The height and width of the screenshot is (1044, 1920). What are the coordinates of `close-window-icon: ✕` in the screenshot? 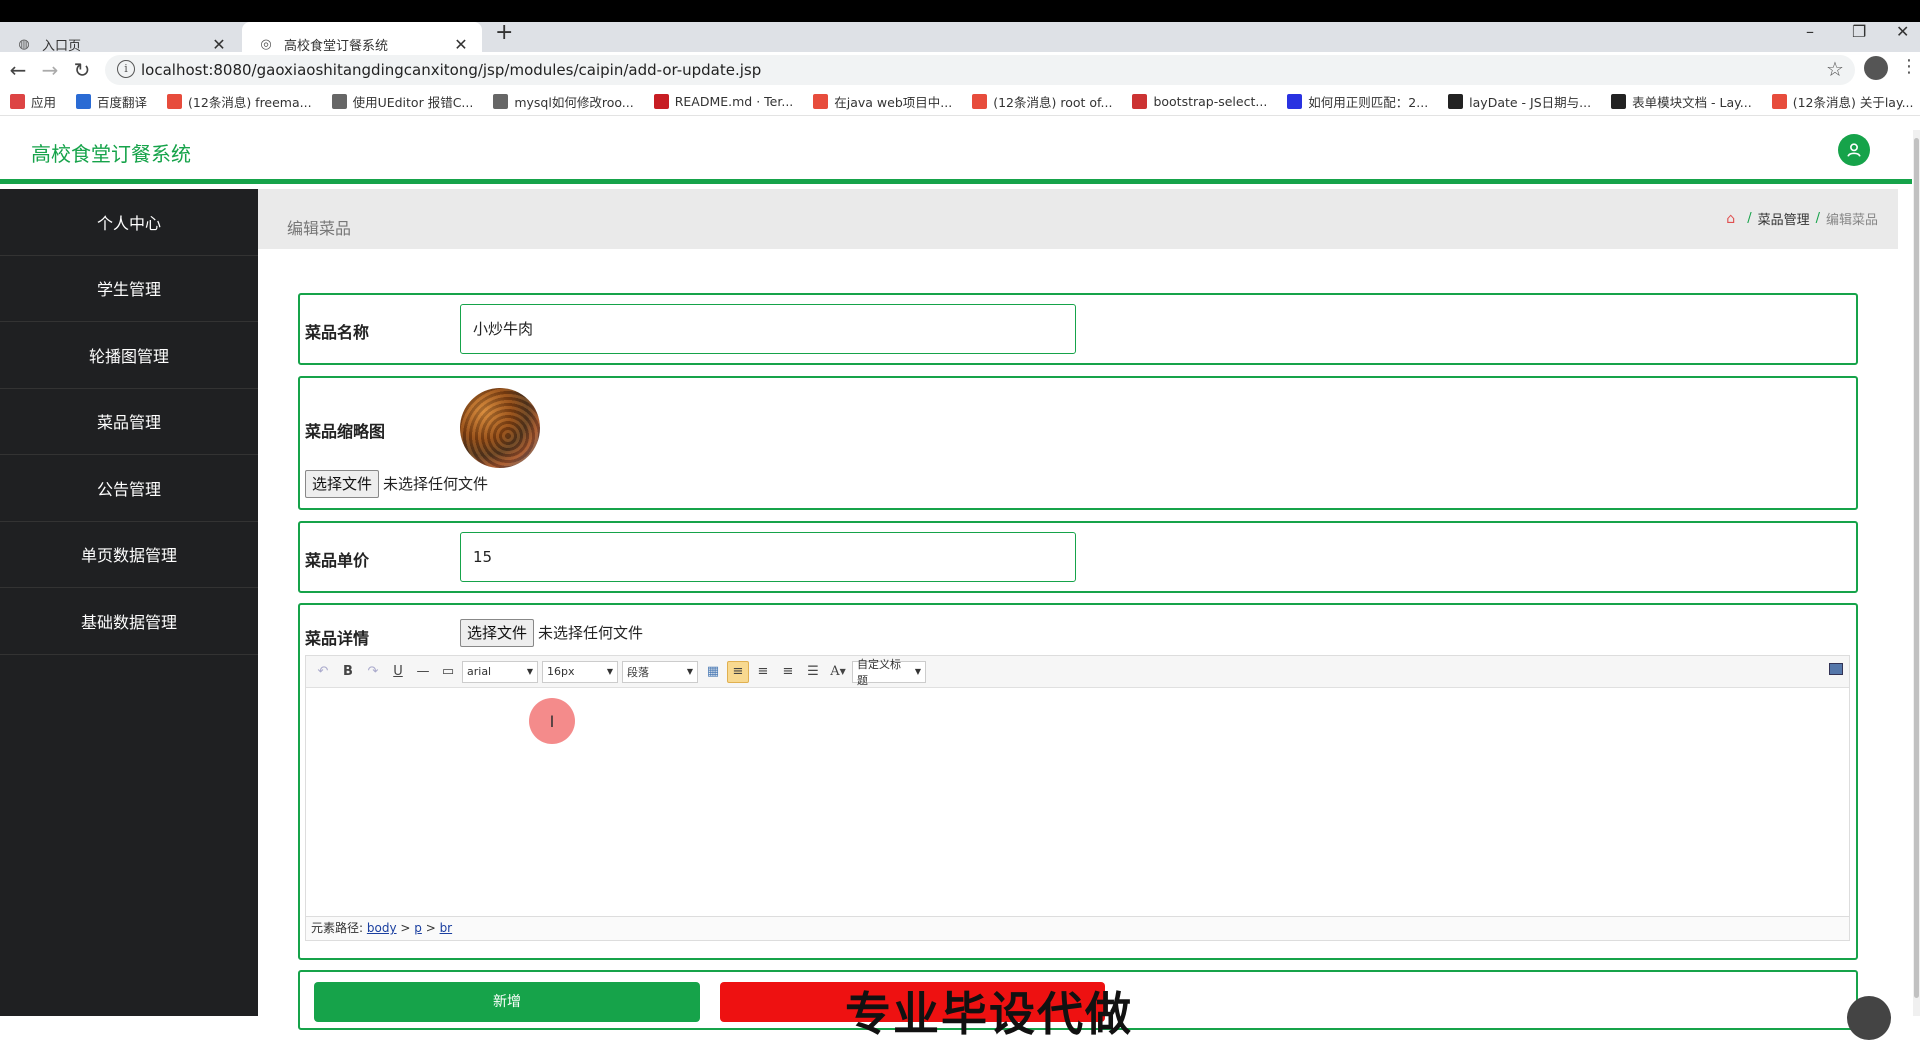 It's located at (1902, 31).